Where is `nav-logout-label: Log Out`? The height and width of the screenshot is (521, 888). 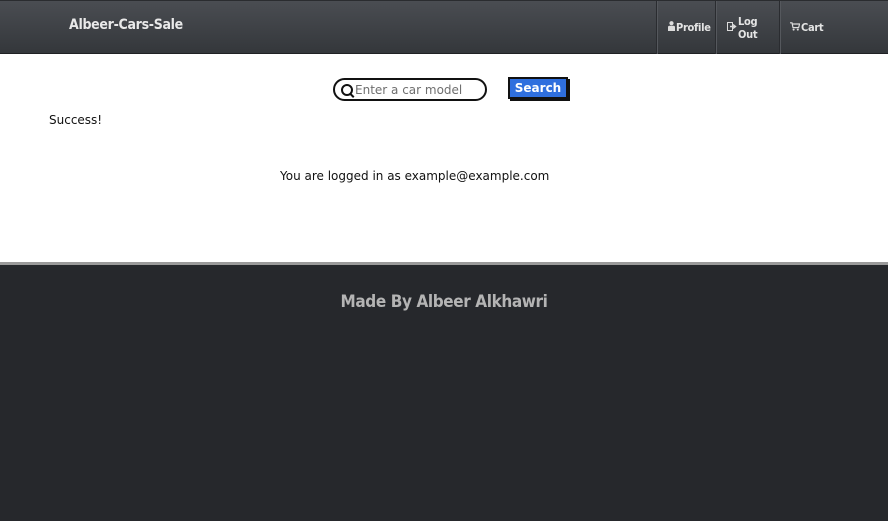
nav-logout-label: Log Out is located at coordinates (748, 27).